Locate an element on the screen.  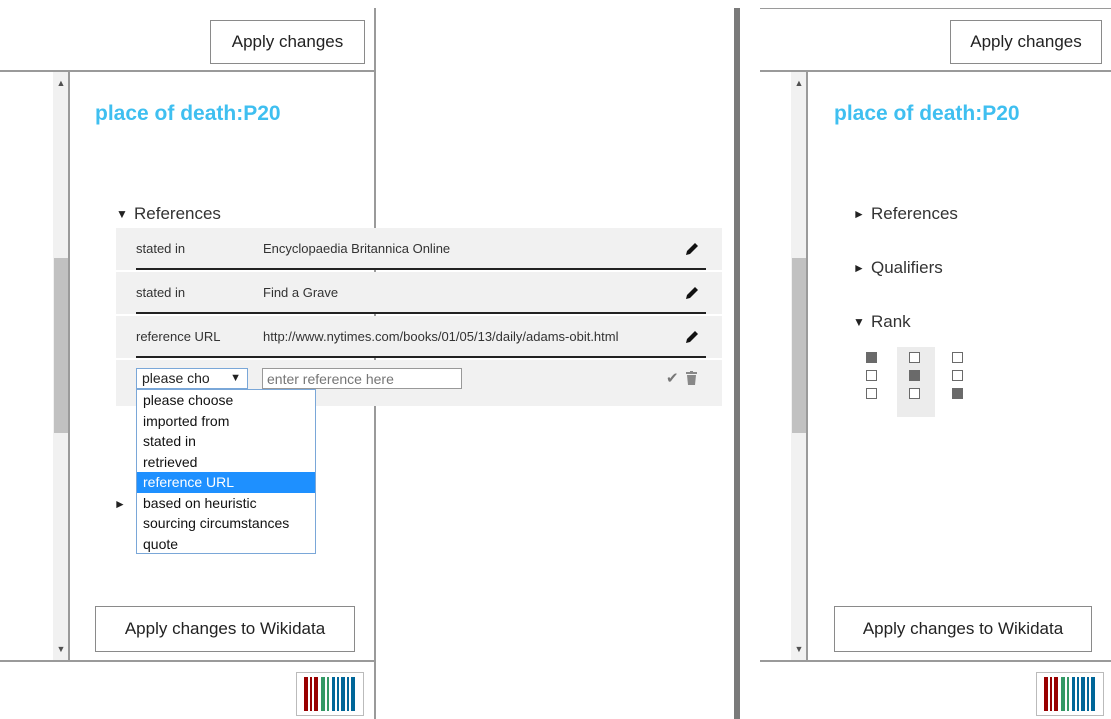
dropdown-option: quote is located at coordinates (226, 544).